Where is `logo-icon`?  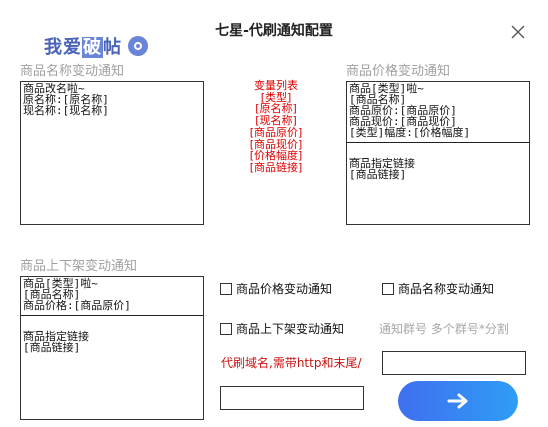
logo-icon is located at coordinates (138, 46).